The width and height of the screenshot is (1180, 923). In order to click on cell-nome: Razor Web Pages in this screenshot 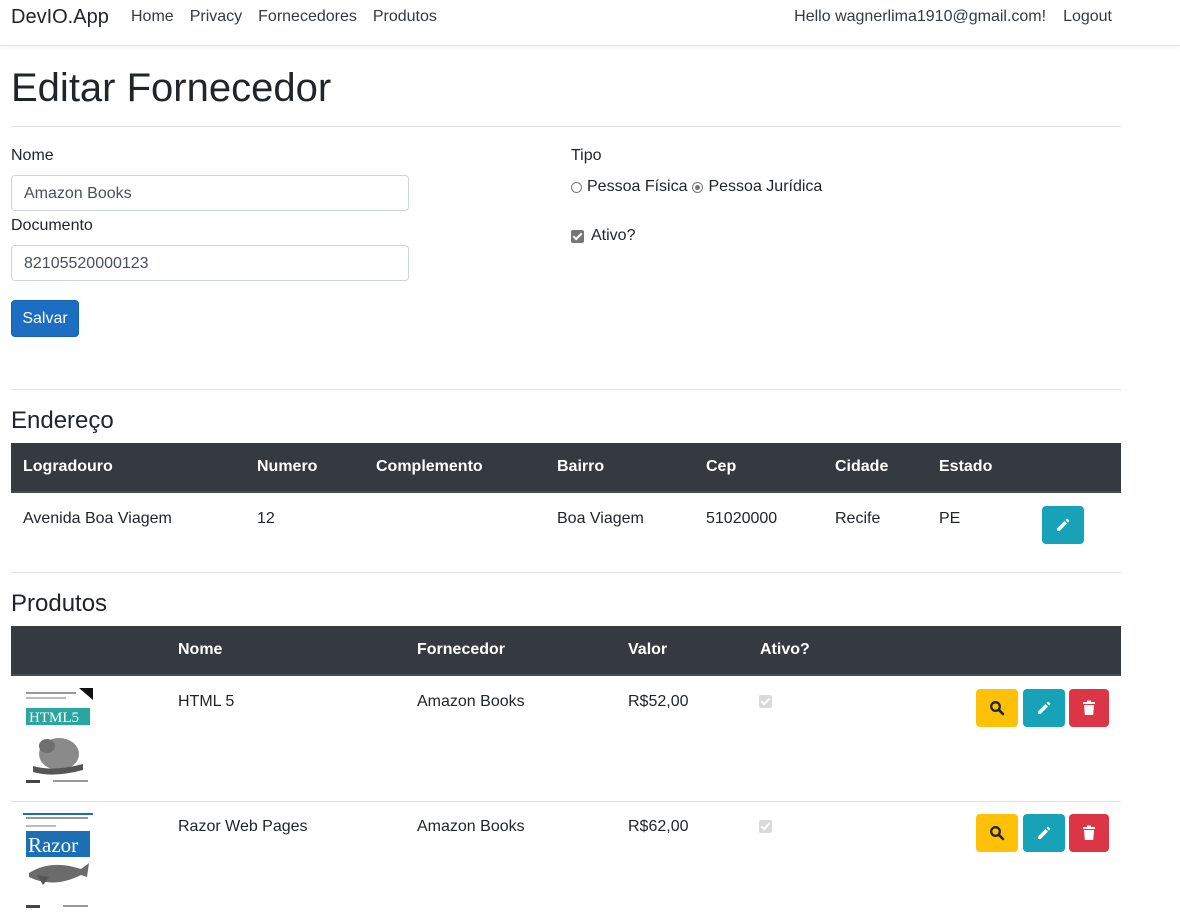, I will do `click(243, 826)`.